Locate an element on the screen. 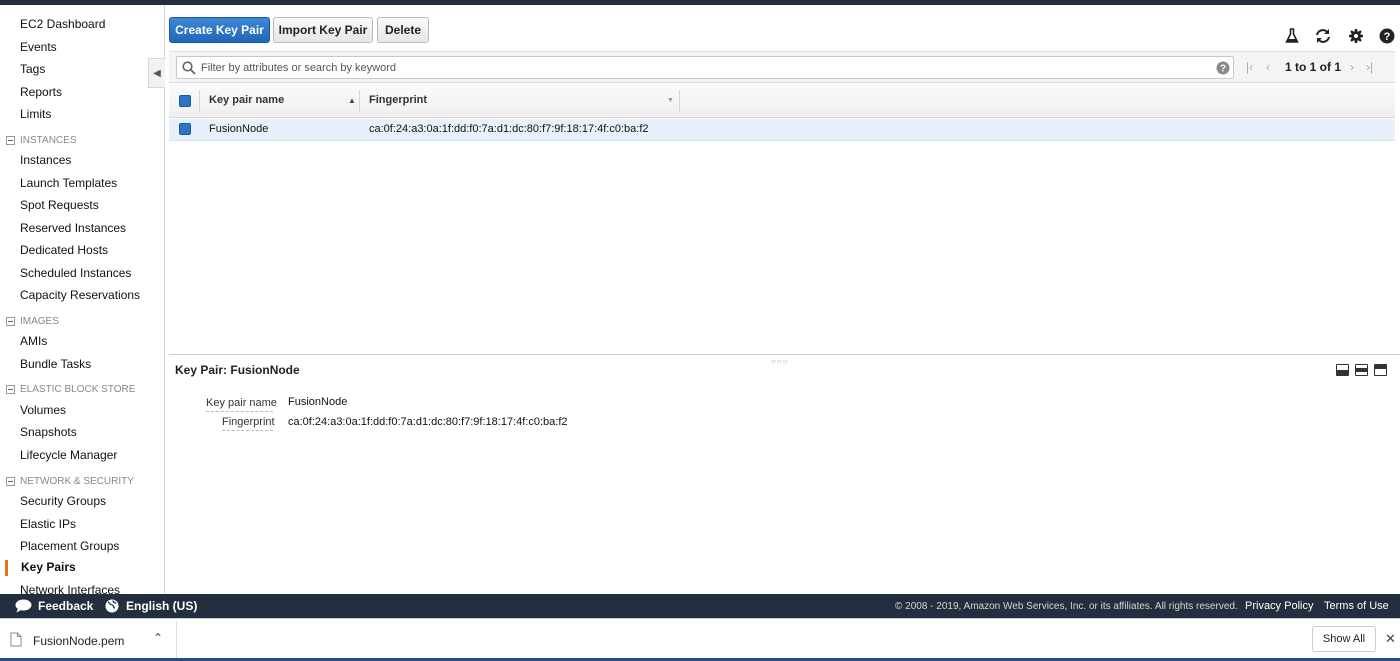 This screenshot has width=1400, height=661. sort-ascending-icon: ▲ is located at coordinates (352, 100).